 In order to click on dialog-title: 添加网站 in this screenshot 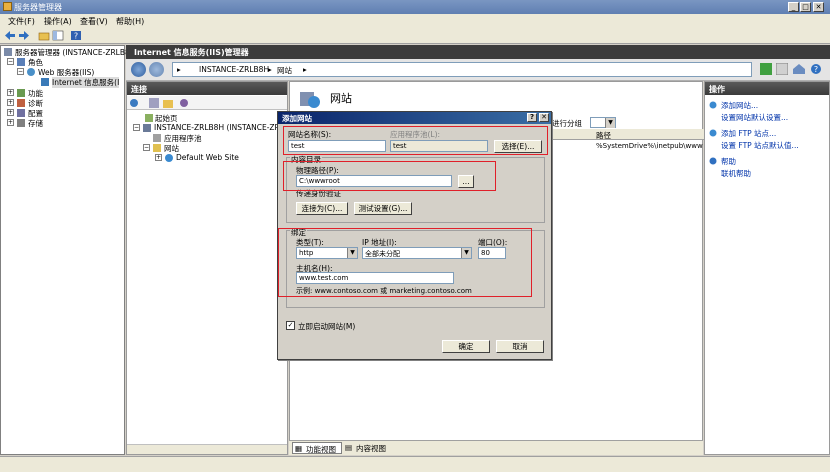, I will do `click(297, 118)`.